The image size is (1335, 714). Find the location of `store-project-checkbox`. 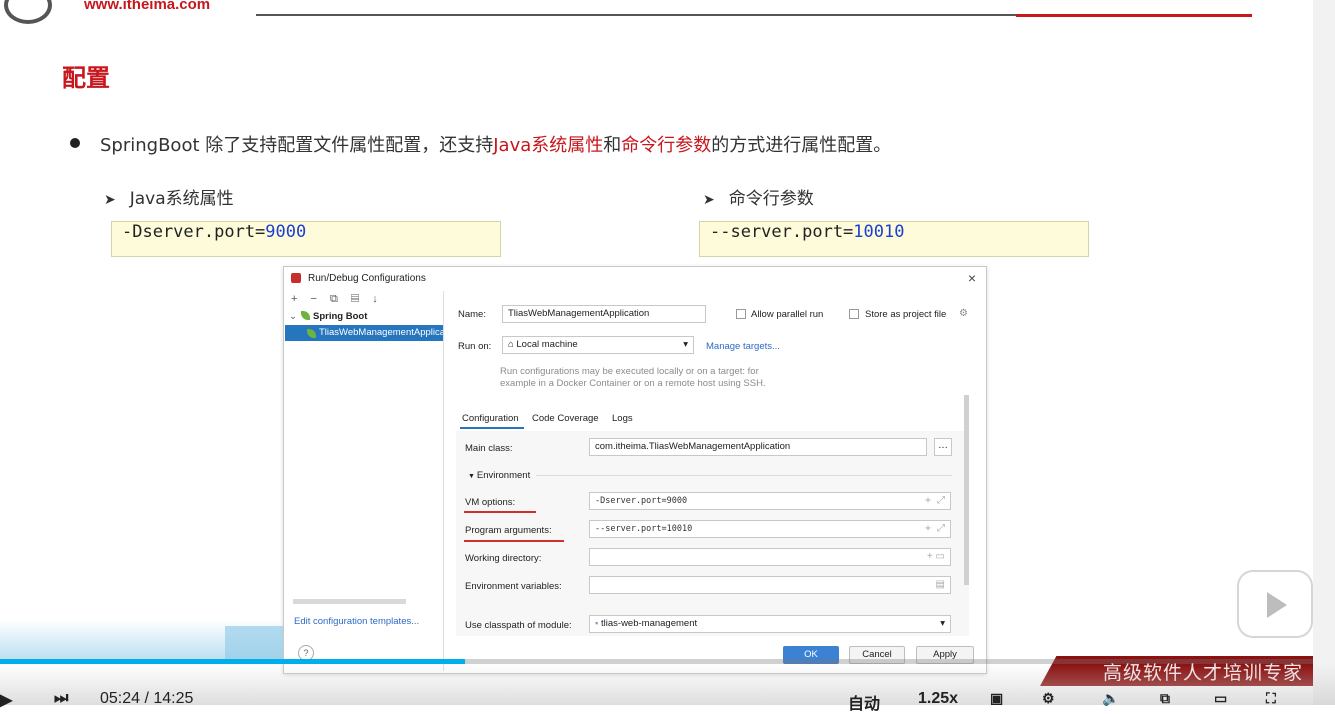

store-project-checkbox is located at coordinates (854, 314).